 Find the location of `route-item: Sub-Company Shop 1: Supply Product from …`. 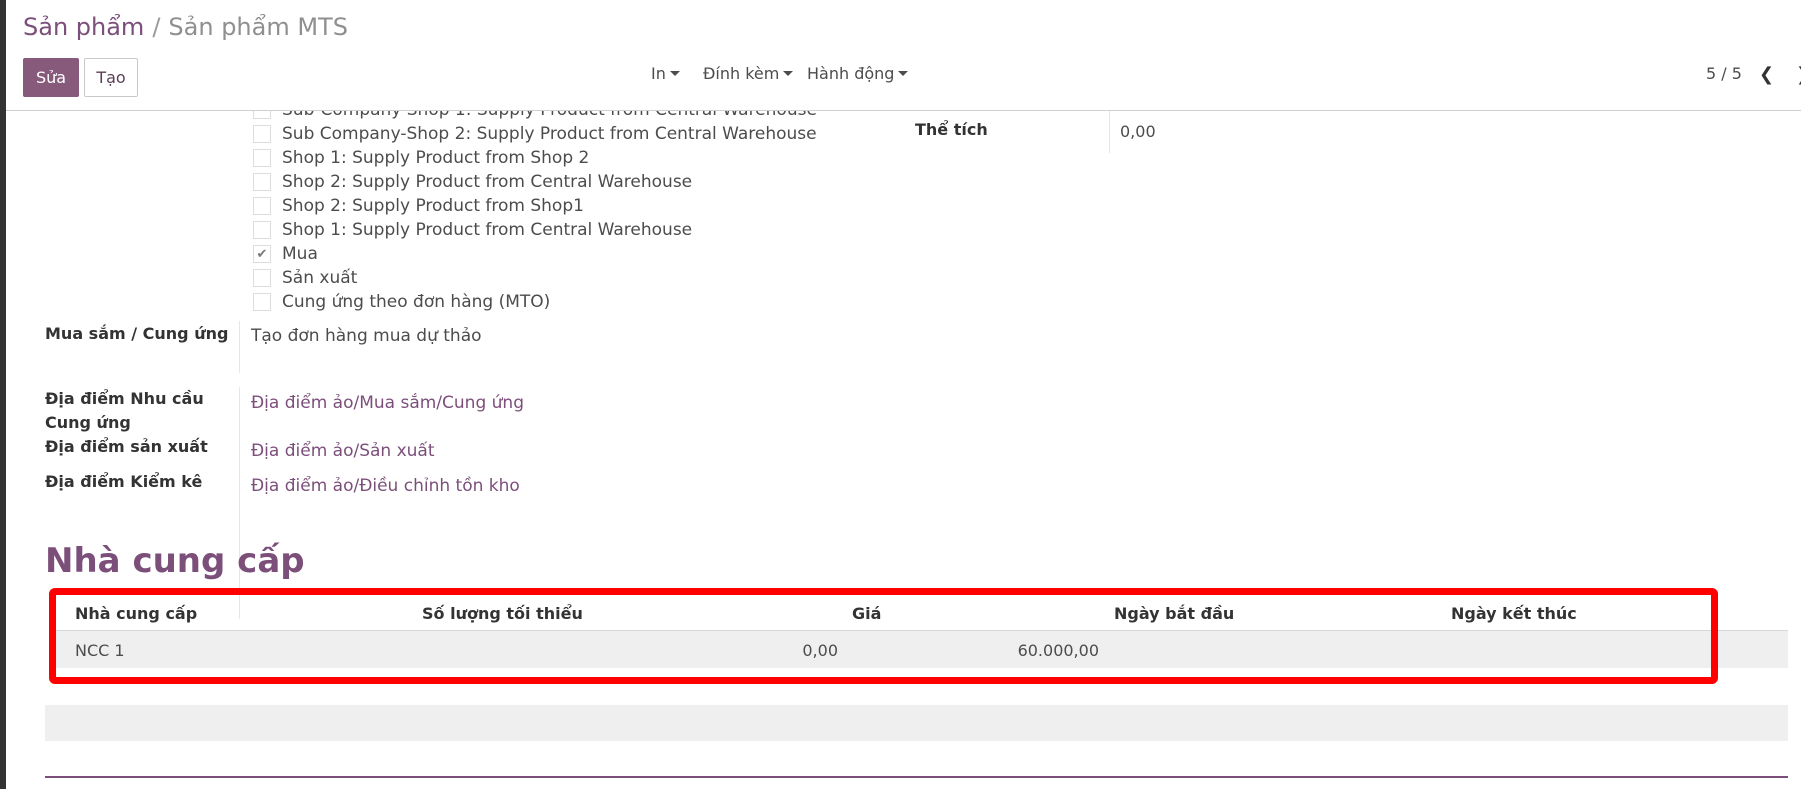

route-item: Sub-Company Shop 1: Supply Product from … is located at coordinates (535, 116).